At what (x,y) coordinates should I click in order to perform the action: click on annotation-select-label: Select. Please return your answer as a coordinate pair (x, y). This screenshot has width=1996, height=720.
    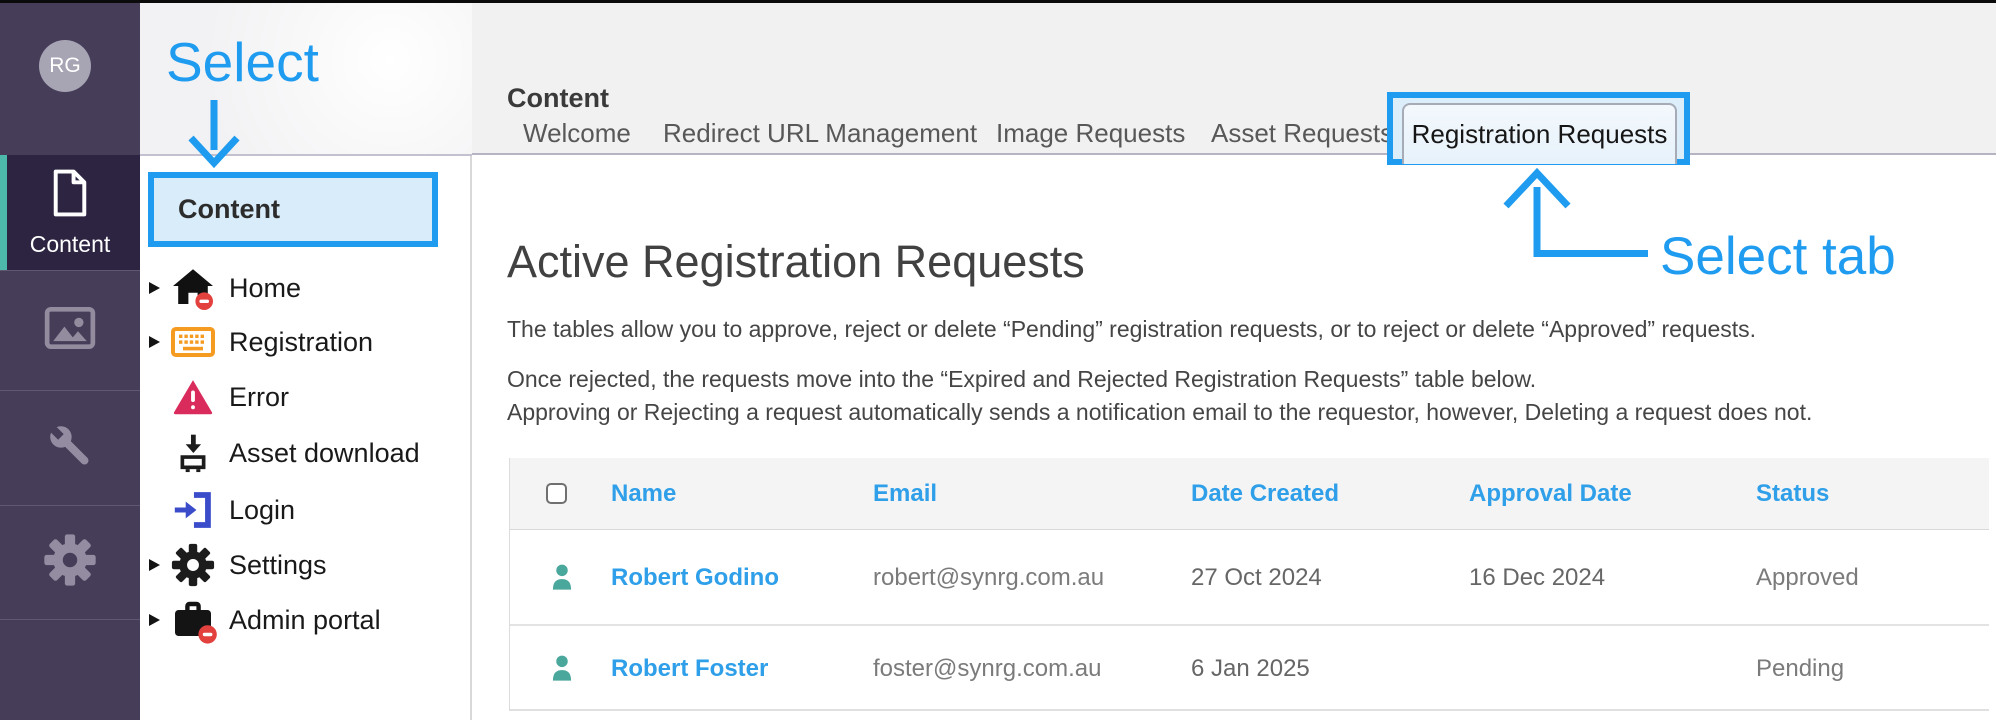
    Looking at the image, I should click on (242, 62).